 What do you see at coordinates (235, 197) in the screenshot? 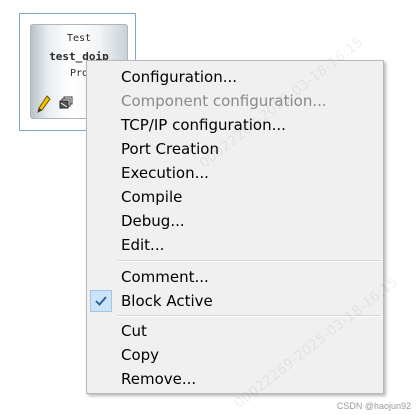
I see `menu-item-compile: Compile` at bounding box center [235, 197].